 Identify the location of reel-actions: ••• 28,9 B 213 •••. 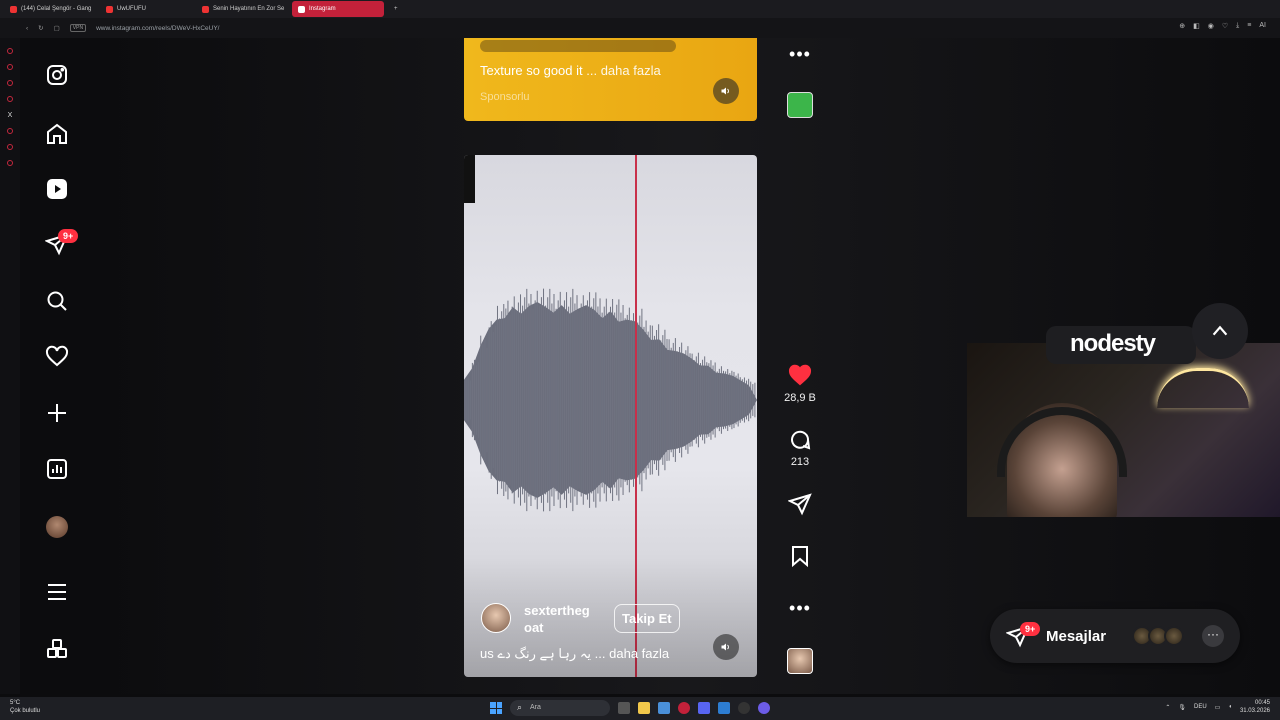
(800, 366).